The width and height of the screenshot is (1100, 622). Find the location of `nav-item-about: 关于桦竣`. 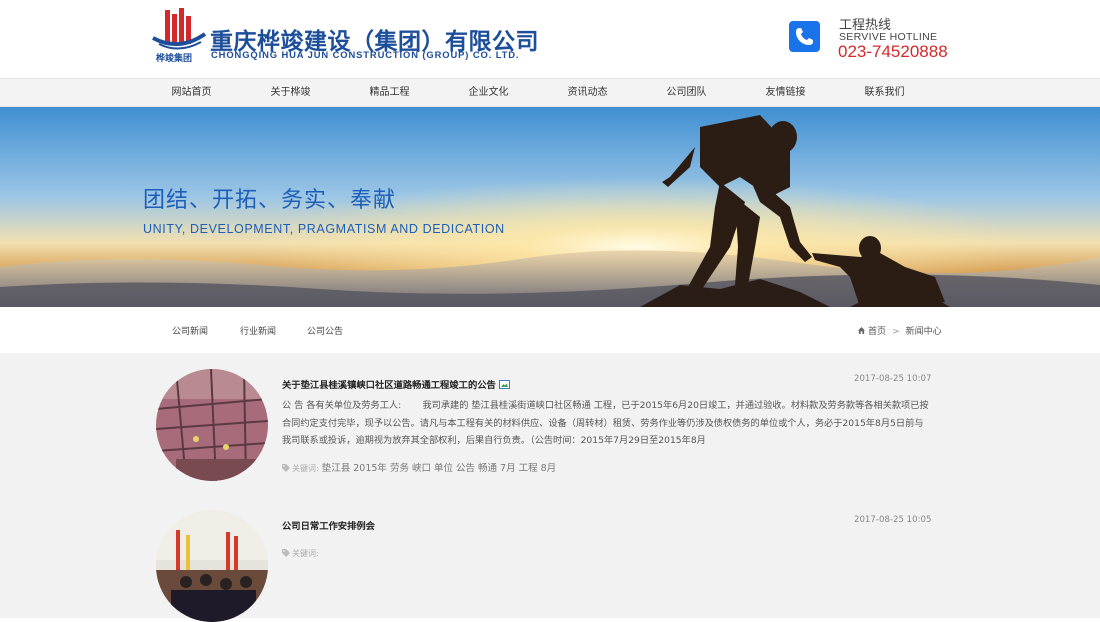

nav-item-about: 关于桦竣 is located at coordinates (290, 92).